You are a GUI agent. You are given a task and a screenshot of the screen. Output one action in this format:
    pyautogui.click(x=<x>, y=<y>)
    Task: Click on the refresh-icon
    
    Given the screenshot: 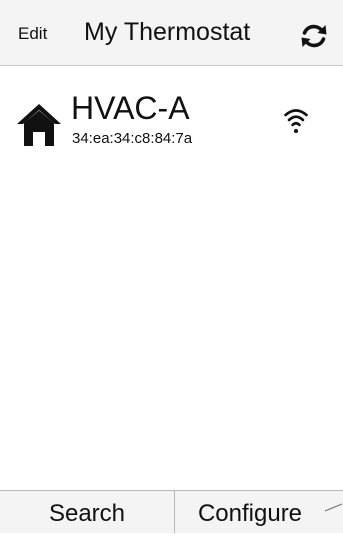 What is the action you would take?
    pyautogui.click(x=314, y=36)
    